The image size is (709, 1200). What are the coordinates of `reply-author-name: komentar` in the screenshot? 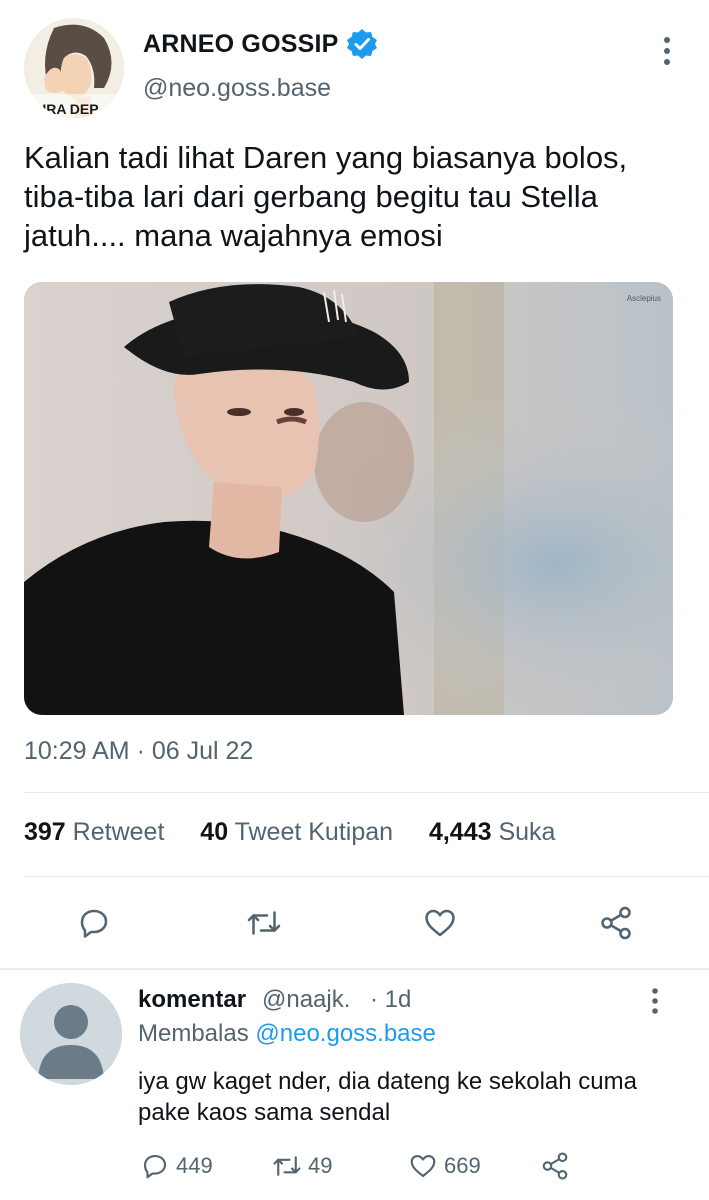 It's located at (192, 1000).